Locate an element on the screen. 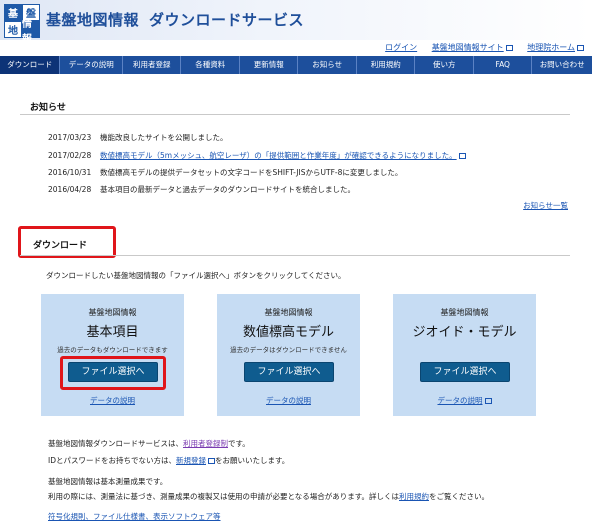 This screenshot has width=592, height=529. footer-line-survey: 基盤地図情報は基本測量成果です。 is located at coordinates (107, 481).